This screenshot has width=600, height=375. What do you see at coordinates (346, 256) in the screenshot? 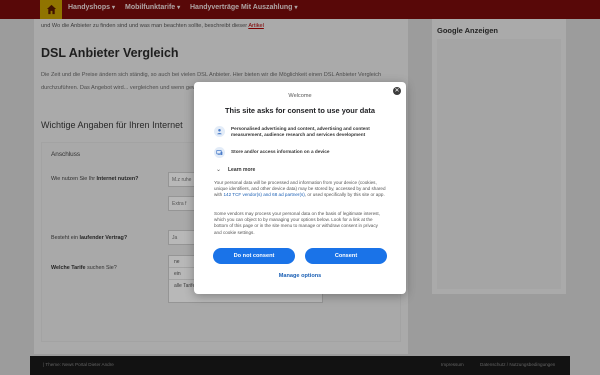
I see `consent-button: Consent` at bounding box center [346, 256].